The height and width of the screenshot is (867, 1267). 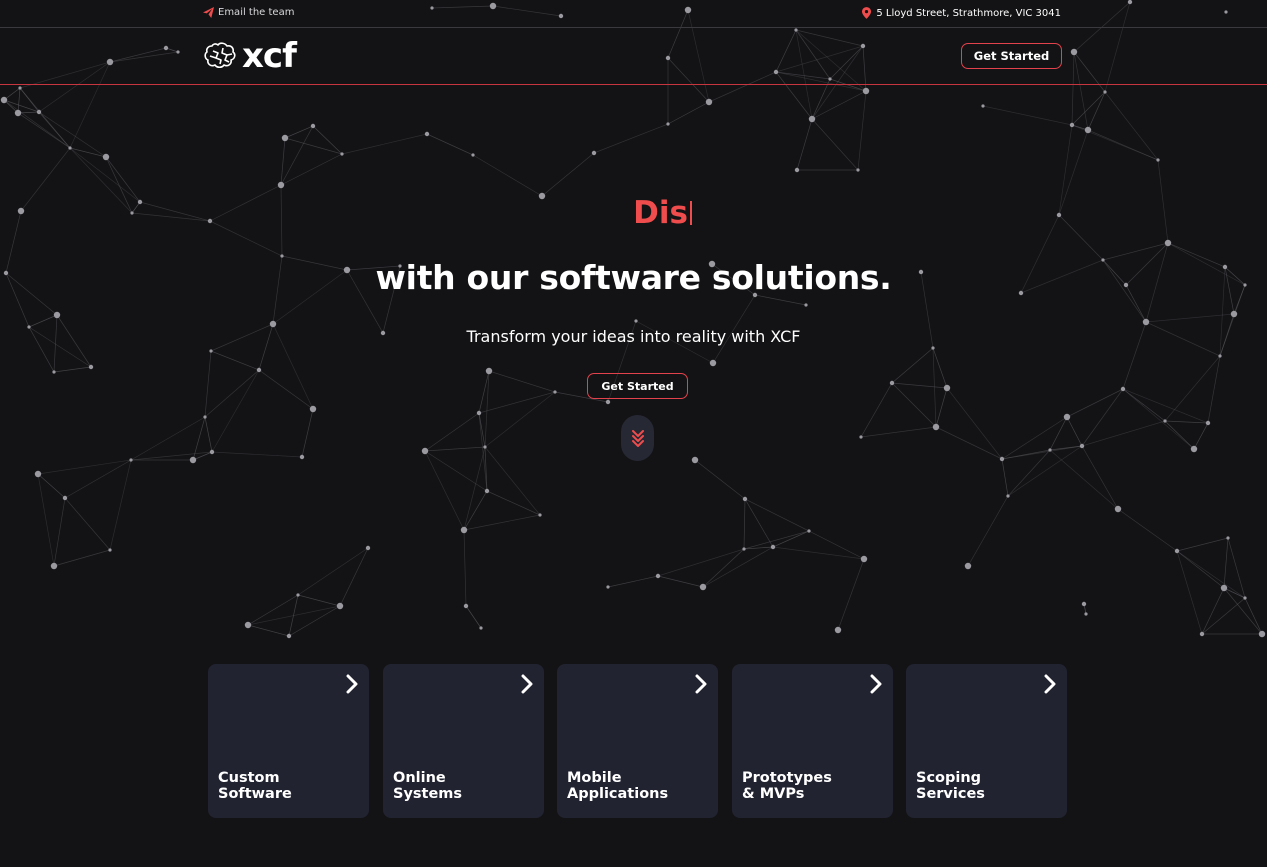 I want to click on typed-text: Dis, so click(x=660, y=213).